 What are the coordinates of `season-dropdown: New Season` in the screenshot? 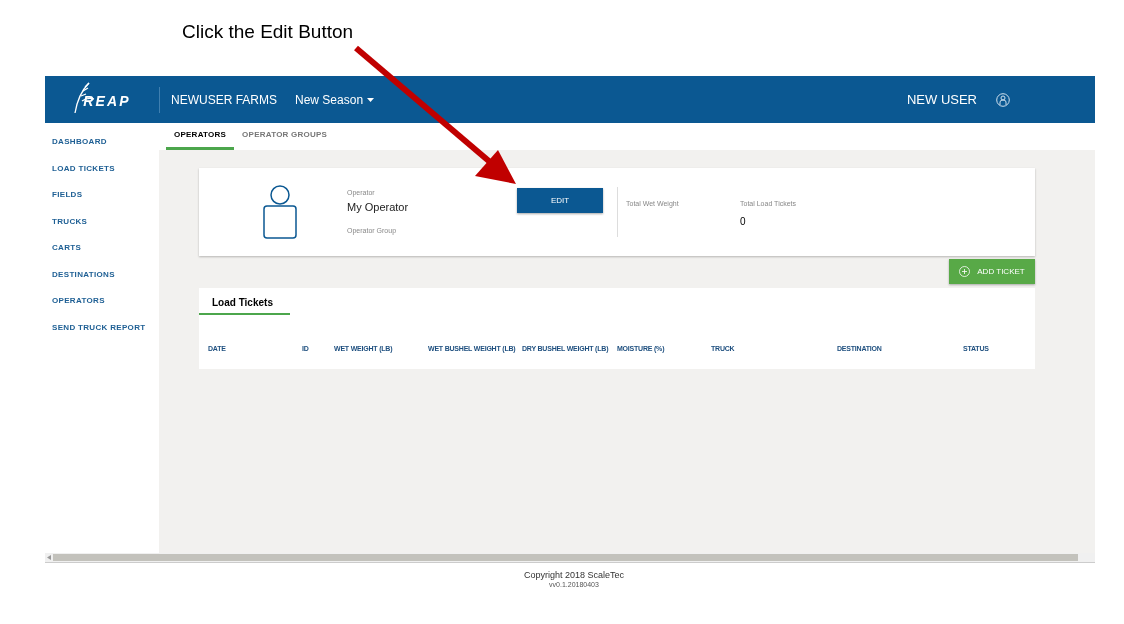 It's located at (335, 99).